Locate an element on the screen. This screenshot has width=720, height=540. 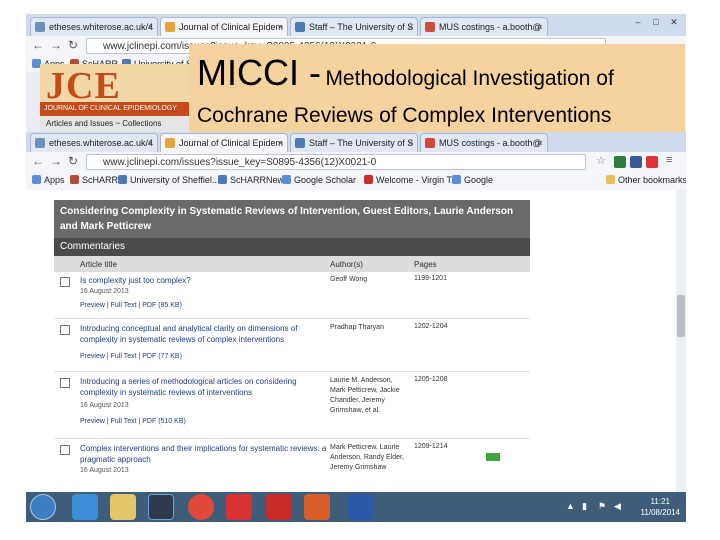
chrome-icon is located at coordinates (201, 507).